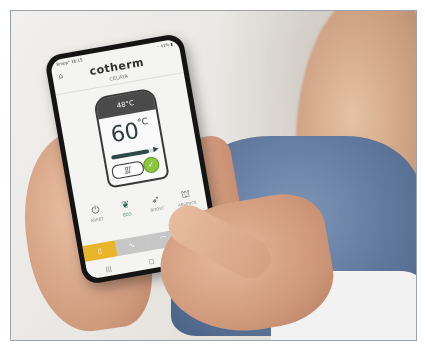  Describe the element at coordinates (156, 149) in the screenshot. I see `arrow-right-icon: ▶` at that location.